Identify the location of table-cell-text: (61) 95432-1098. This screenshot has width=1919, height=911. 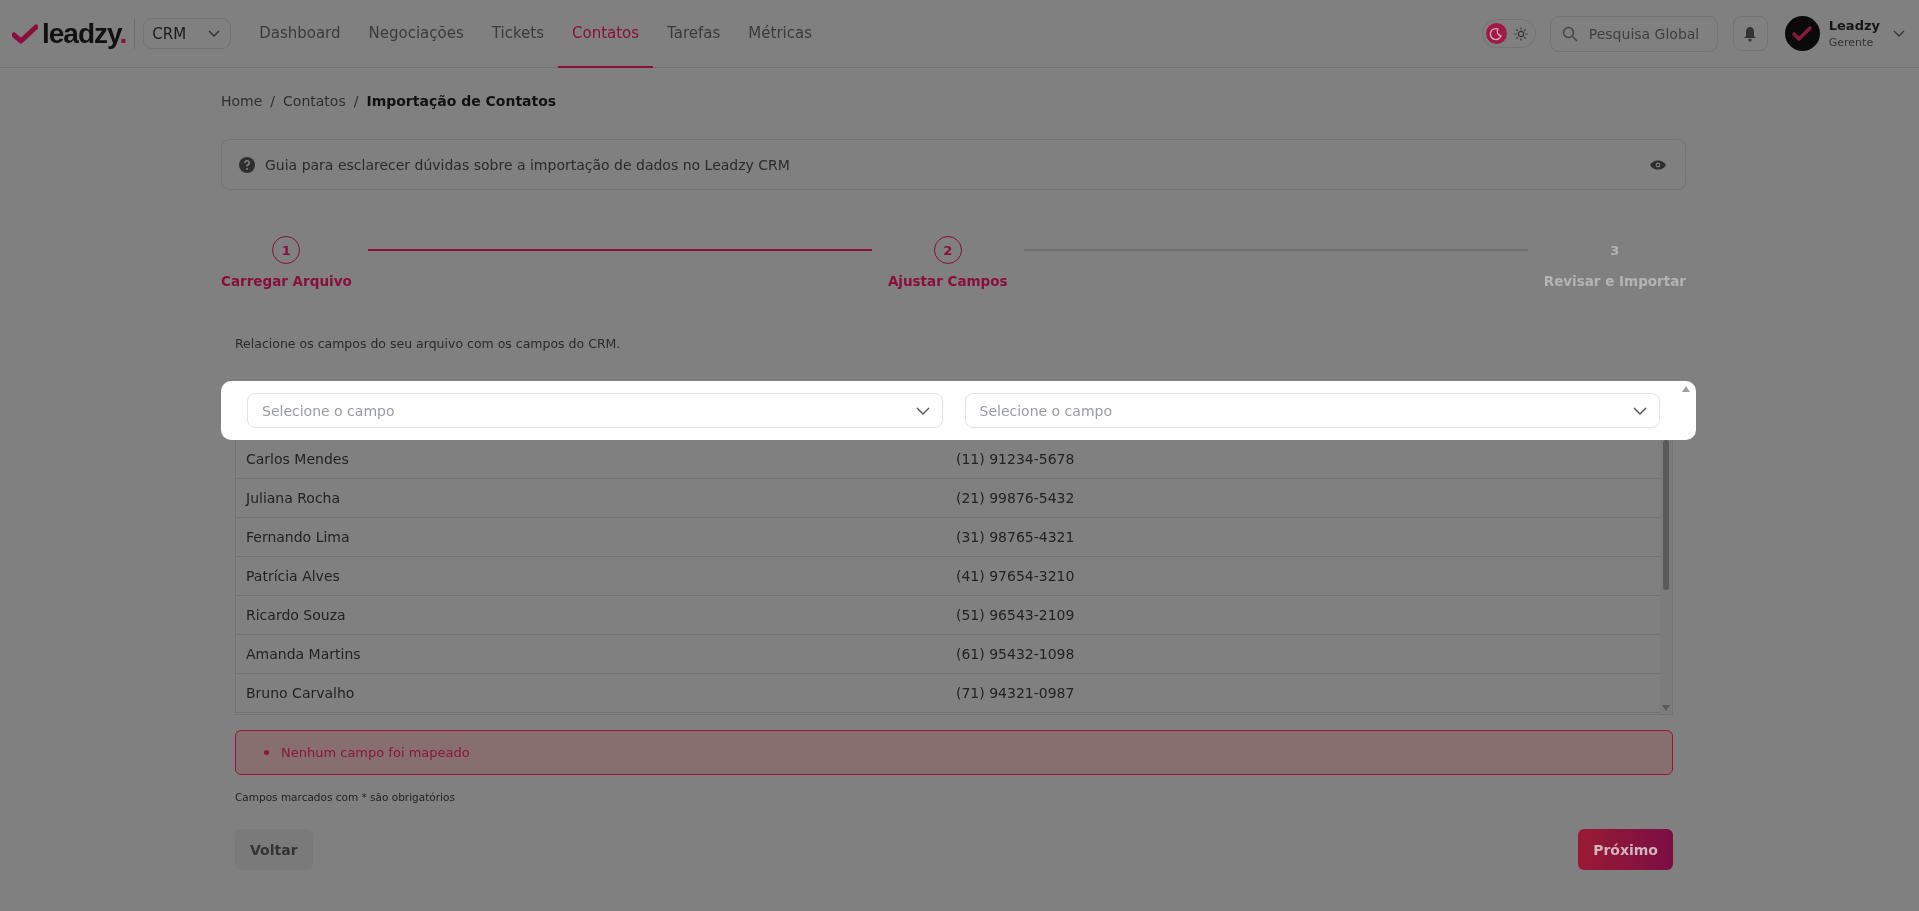
(1015, 654).